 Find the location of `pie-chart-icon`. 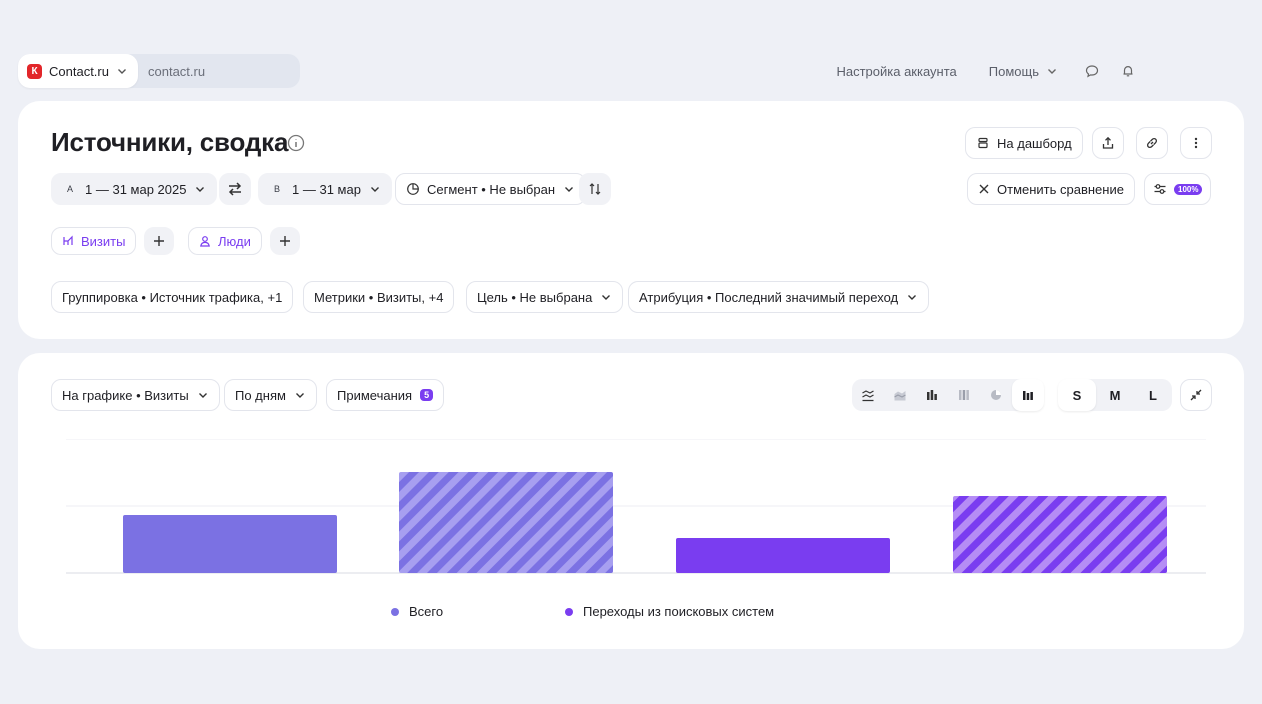

pie-chart-icon is located at coordinates (996, 395).